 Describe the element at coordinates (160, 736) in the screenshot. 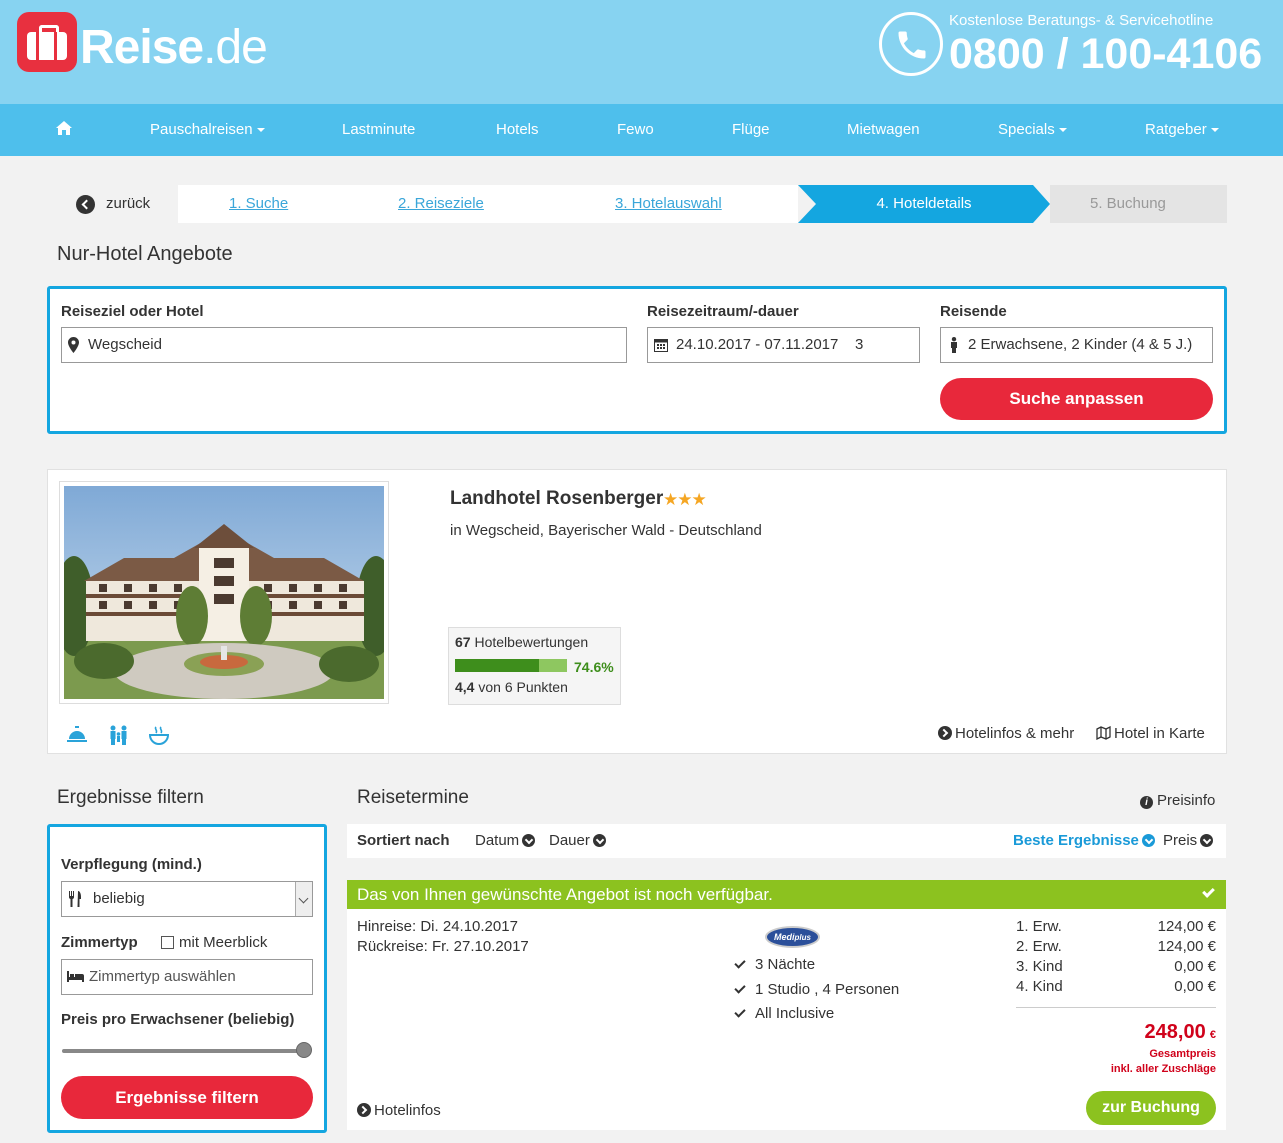

I see `spa-icon` at that location.